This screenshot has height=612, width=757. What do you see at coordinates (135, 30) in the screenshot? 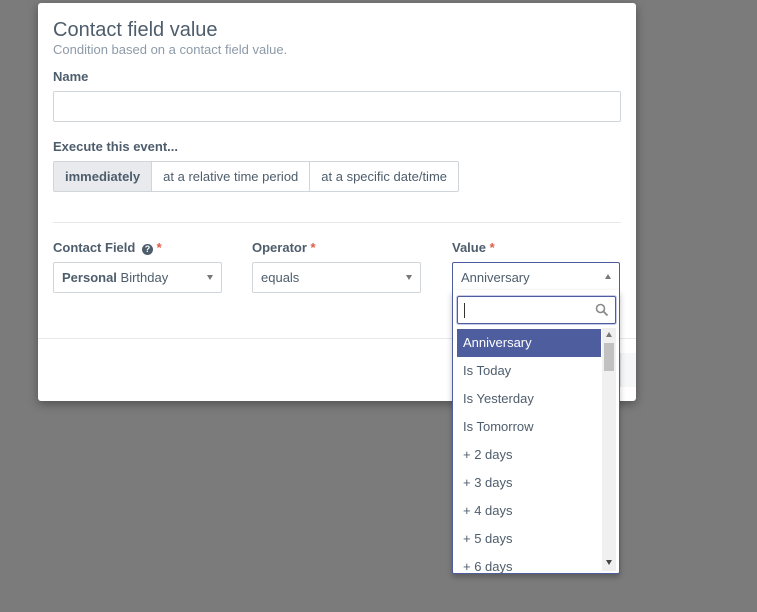
I see `modal-title: Contact field value` at bounding box center [135, 30].